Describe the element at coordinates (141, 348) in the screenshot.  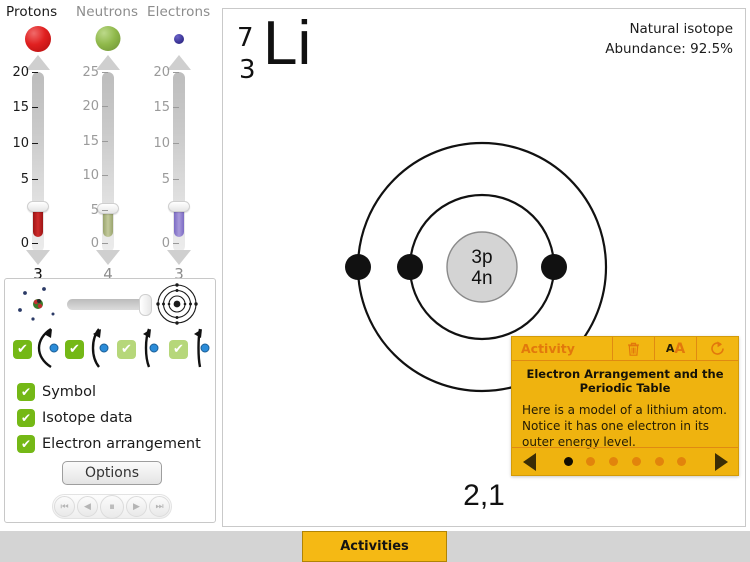
I see `orbit-option-3: ✔` at that location.